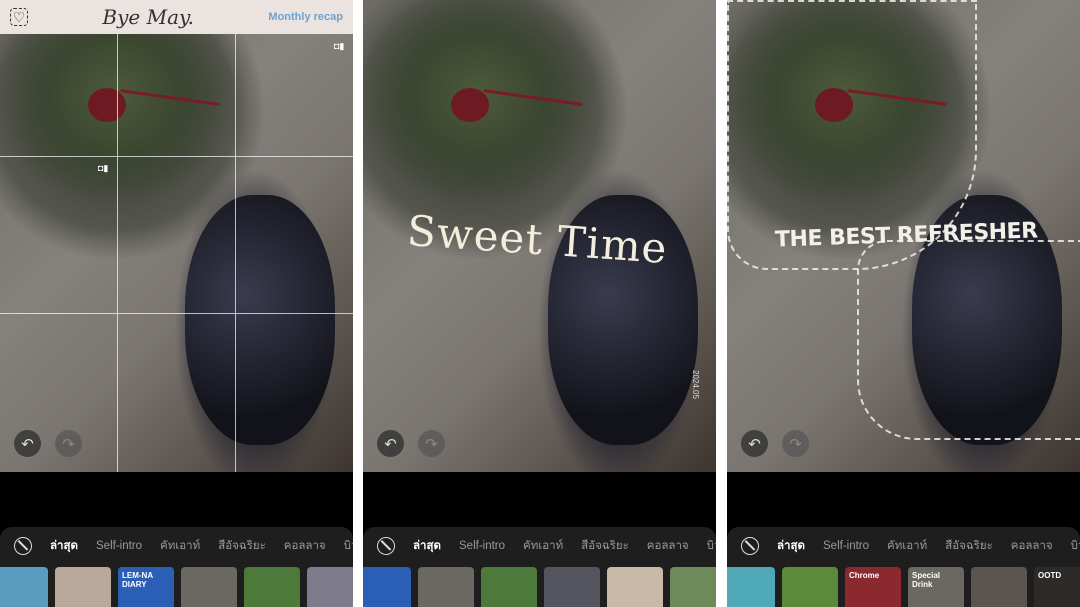 This screenshot has width=1080, height=607. What do you see at coordinates (539, 587) in the screenshot?
I see `template-thumbnails` at bounding box center [539, 587].